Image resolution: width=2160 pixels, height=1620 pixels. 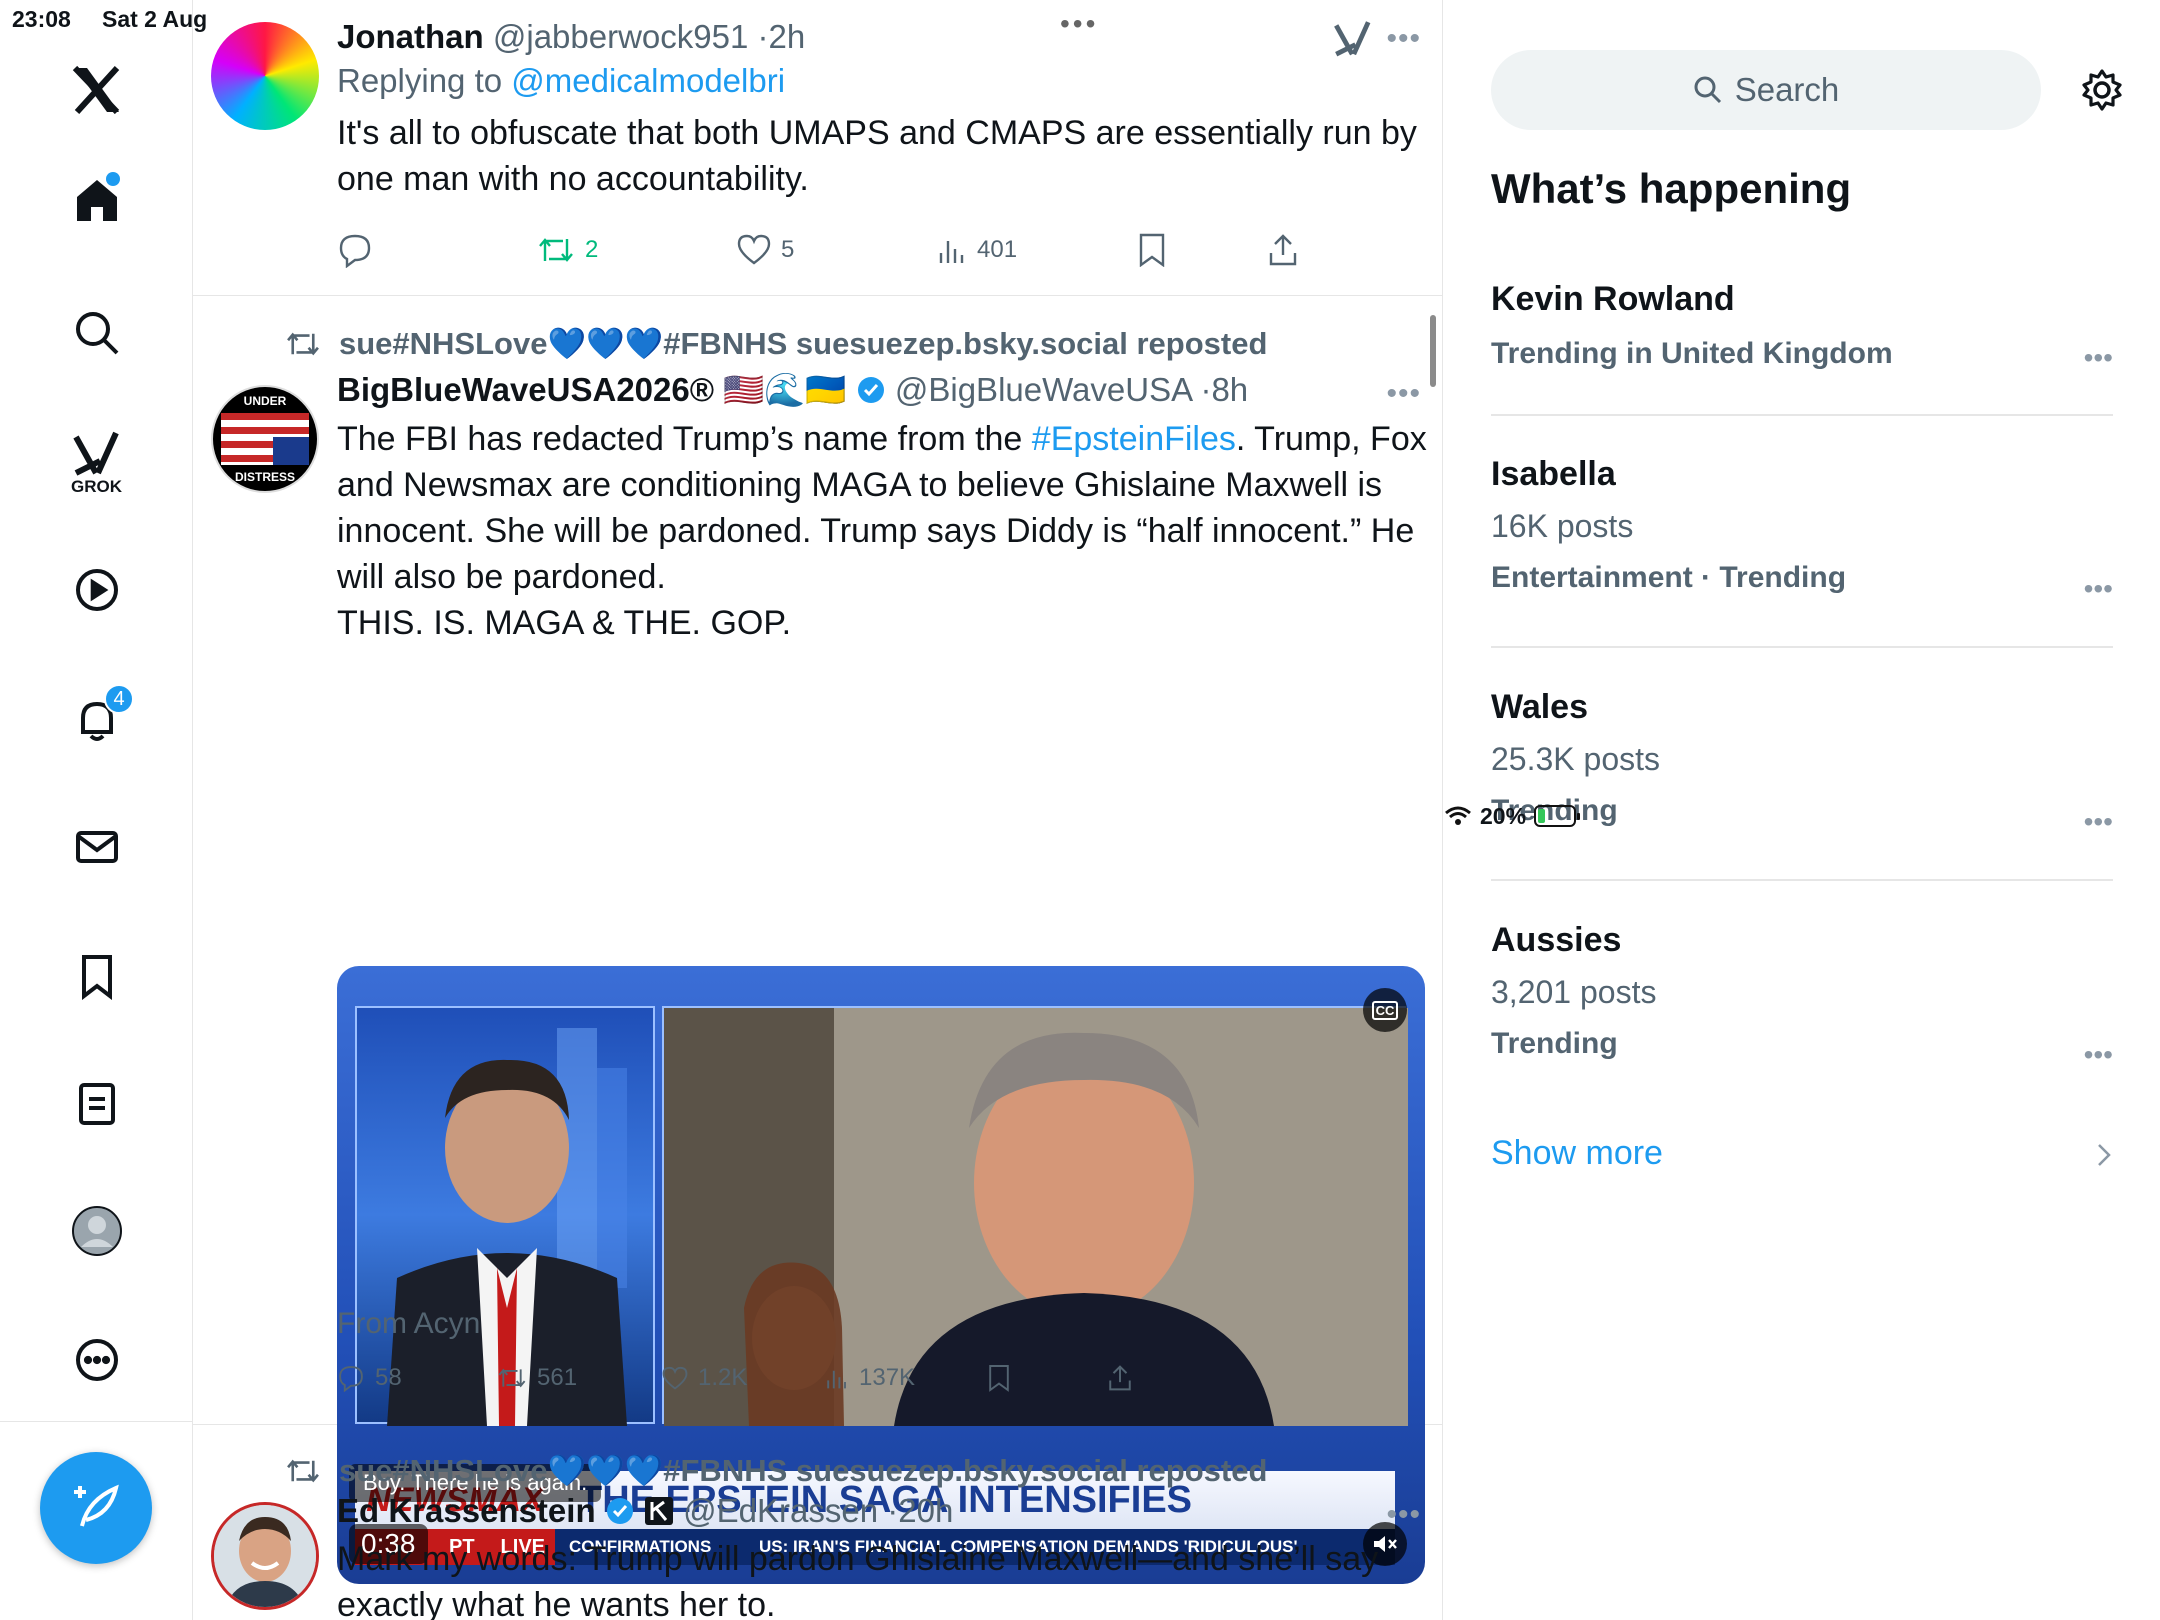 I want to click on views-button: 401, so click(x=1037, y=250).